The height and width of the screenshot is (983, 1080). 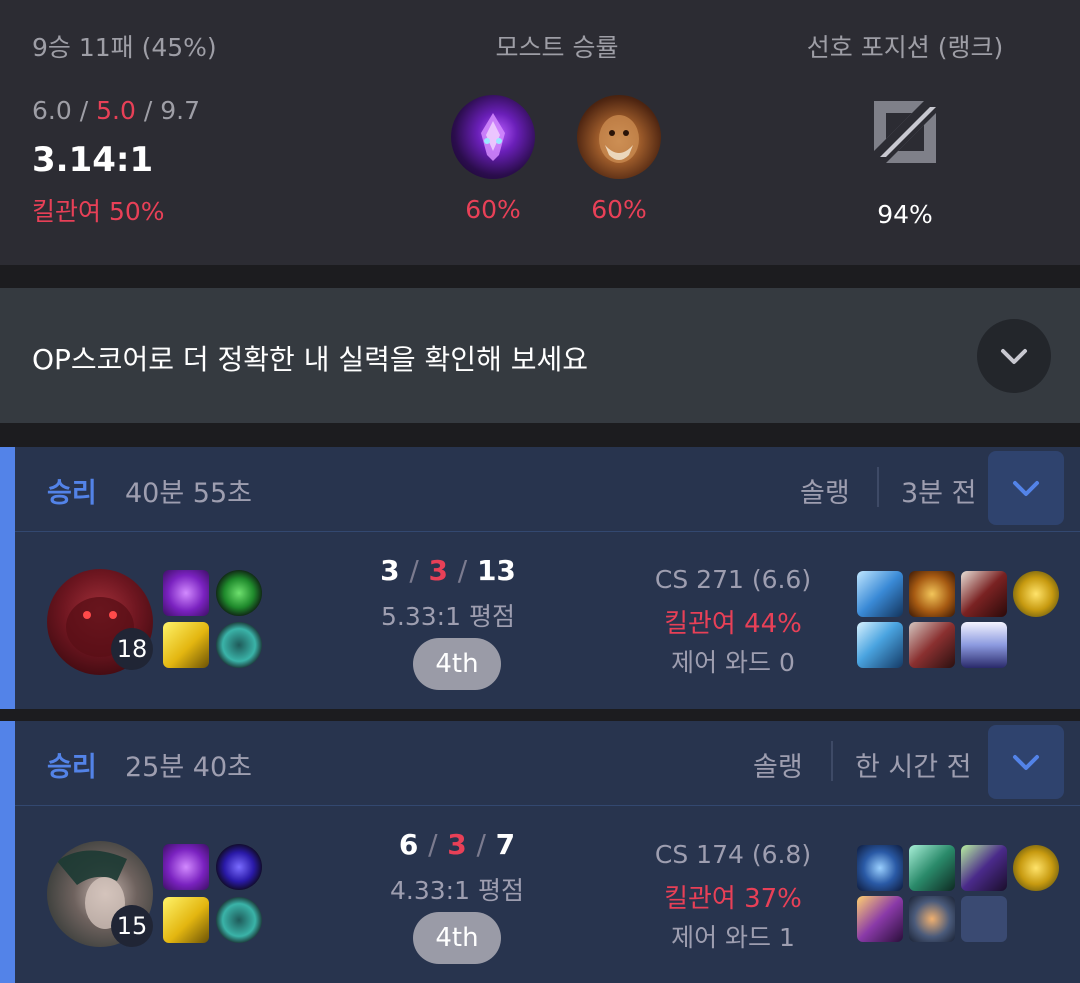 What do you see at coordinates (124, 47) in the screenshot?
I see `win-loss-record: 9승 11패 (45%)` at bounding box center [124, 47].